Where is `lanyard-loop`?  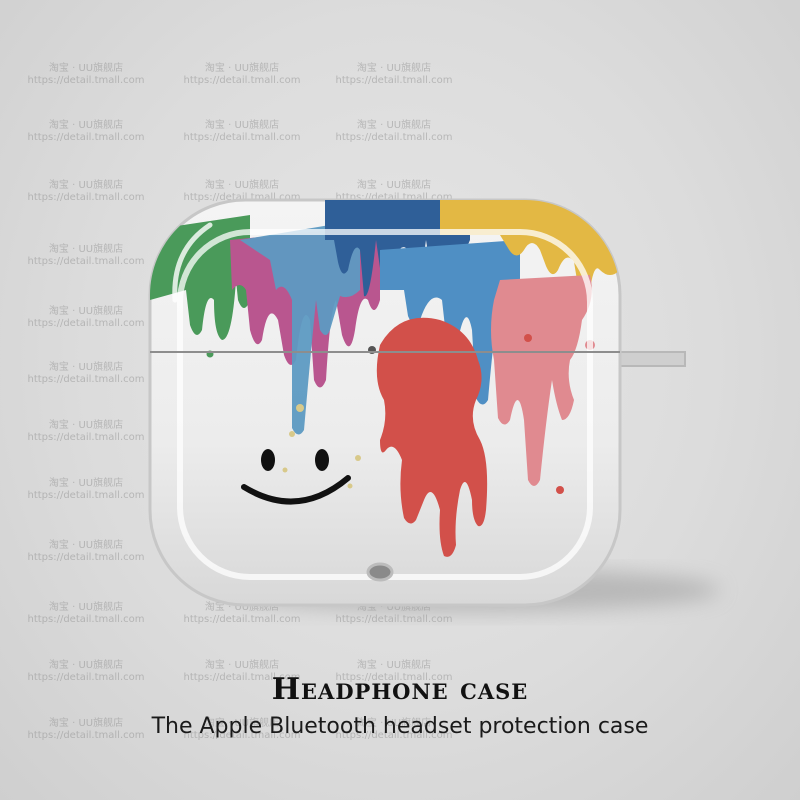
lanyard-loop is located at coordinates (648, 359).